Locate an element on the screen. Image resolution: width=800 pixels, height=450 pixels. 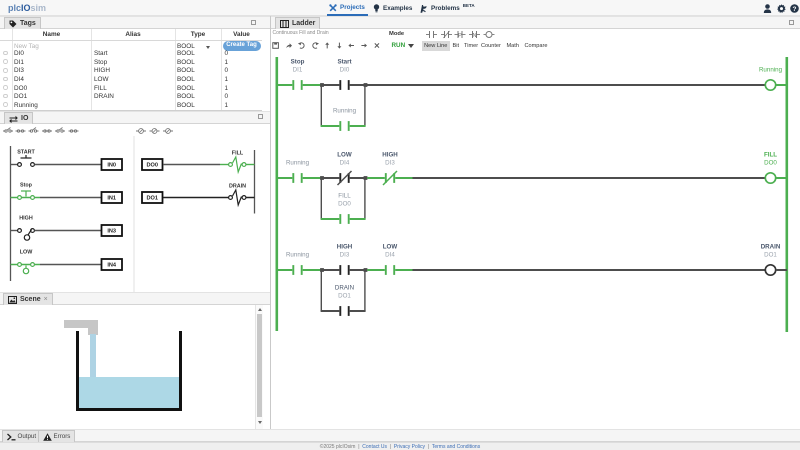
svg-text: IN3 is located at coordinates (111, 232).